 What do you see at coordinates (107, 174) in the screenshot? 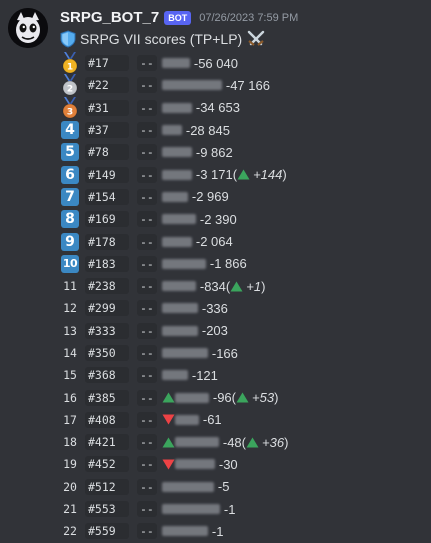
I see `player-id: #149` at bounding box center [107, 174].